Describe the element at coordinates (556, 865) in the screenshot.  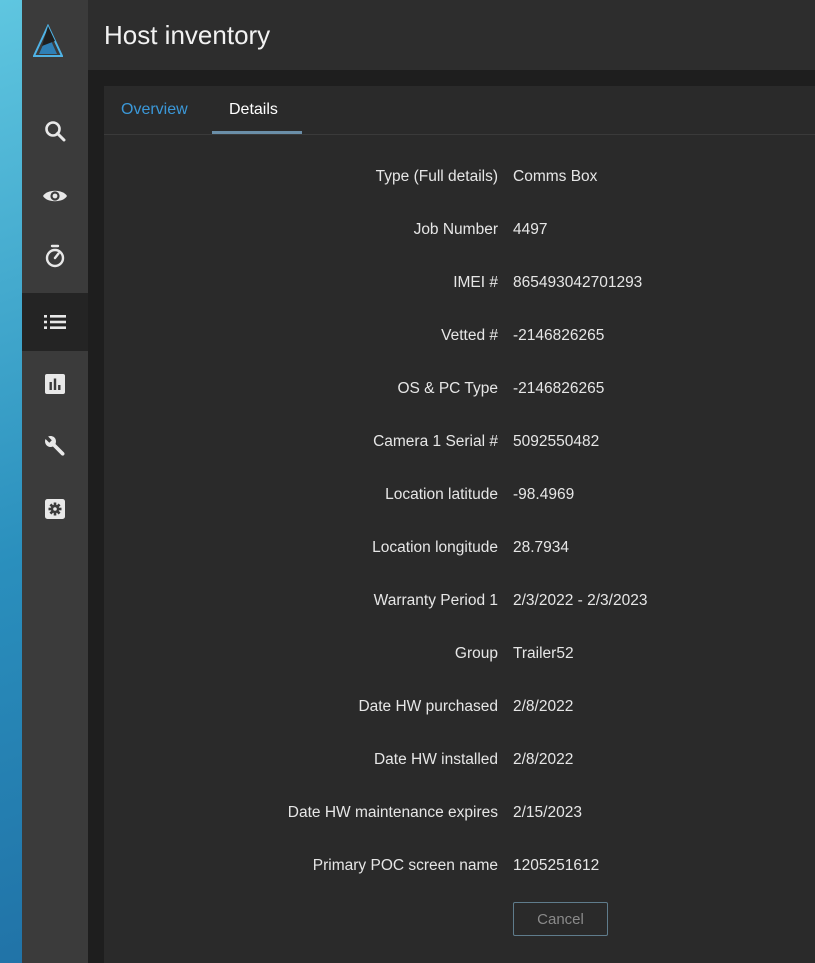
I see `detail-value: 1205251612` at that location.